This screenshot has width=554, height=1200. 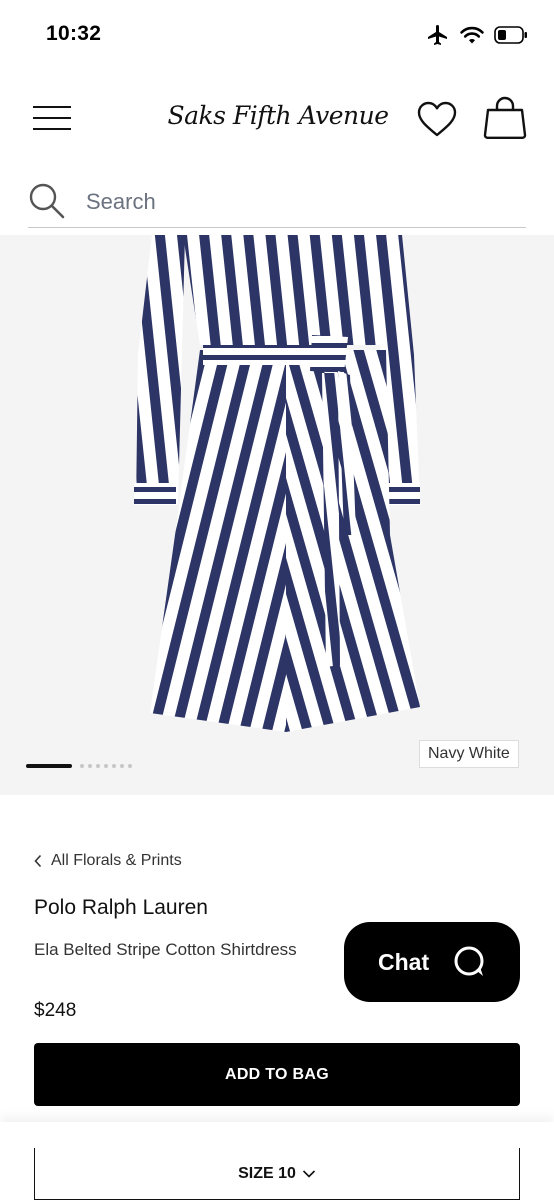 What do you see at coordinates (277, 1074) in the screenshot?
I see `add-to-bag-button: ADD TO BAG` at bounding box center [277, 1074].